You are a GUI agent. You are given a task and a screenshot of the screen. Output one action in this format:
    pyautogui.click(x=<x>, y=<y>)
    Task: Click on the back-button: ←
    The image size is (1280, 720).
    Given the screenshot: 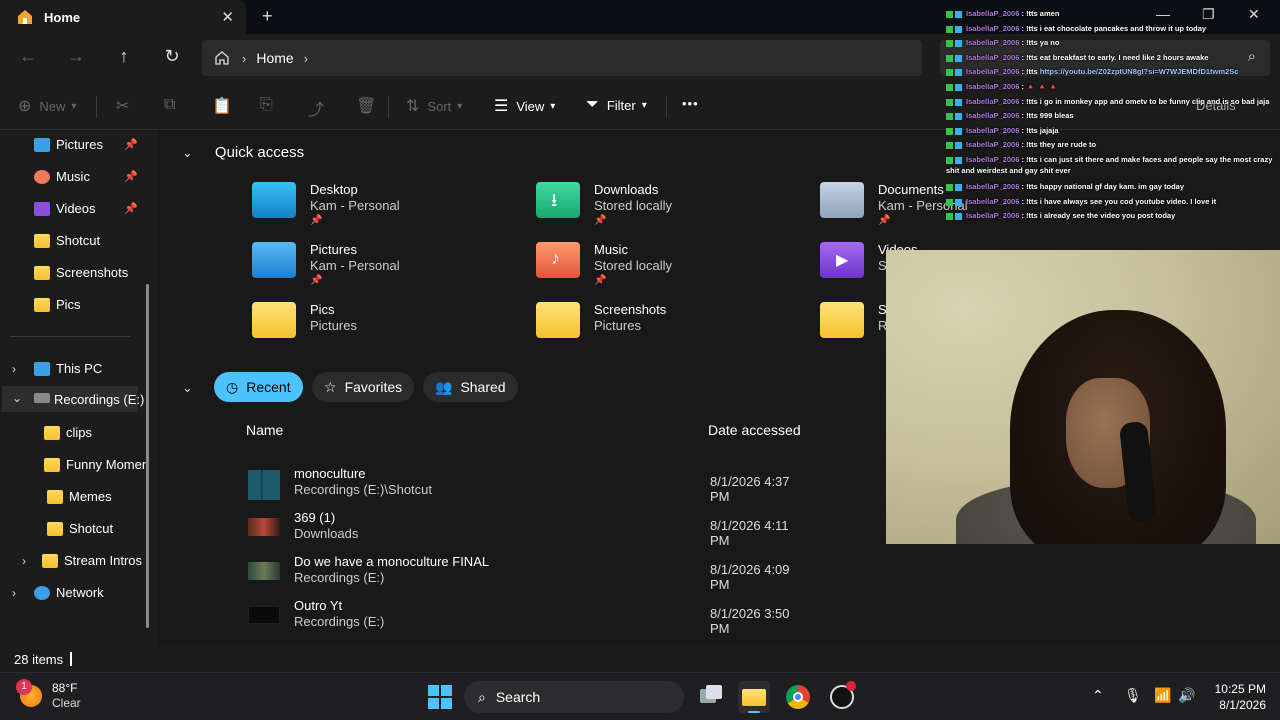 What is the action you would take?
    pyautogui.click(x=28, y=56)
    